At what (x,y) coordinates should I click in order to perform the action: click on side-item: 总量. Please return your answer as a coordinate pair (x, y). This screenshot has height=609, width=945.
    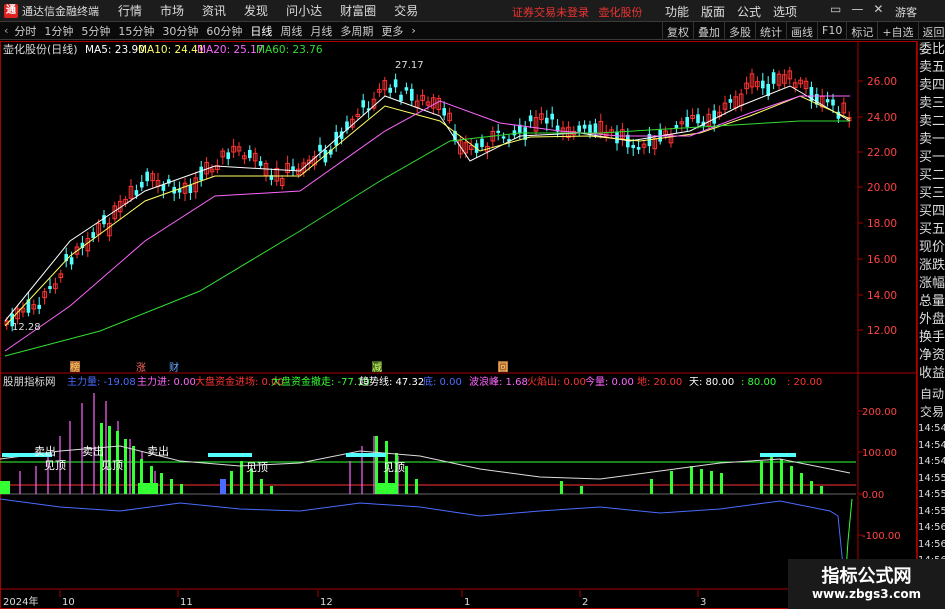
    Looking at the image, I should click on (931, 302).